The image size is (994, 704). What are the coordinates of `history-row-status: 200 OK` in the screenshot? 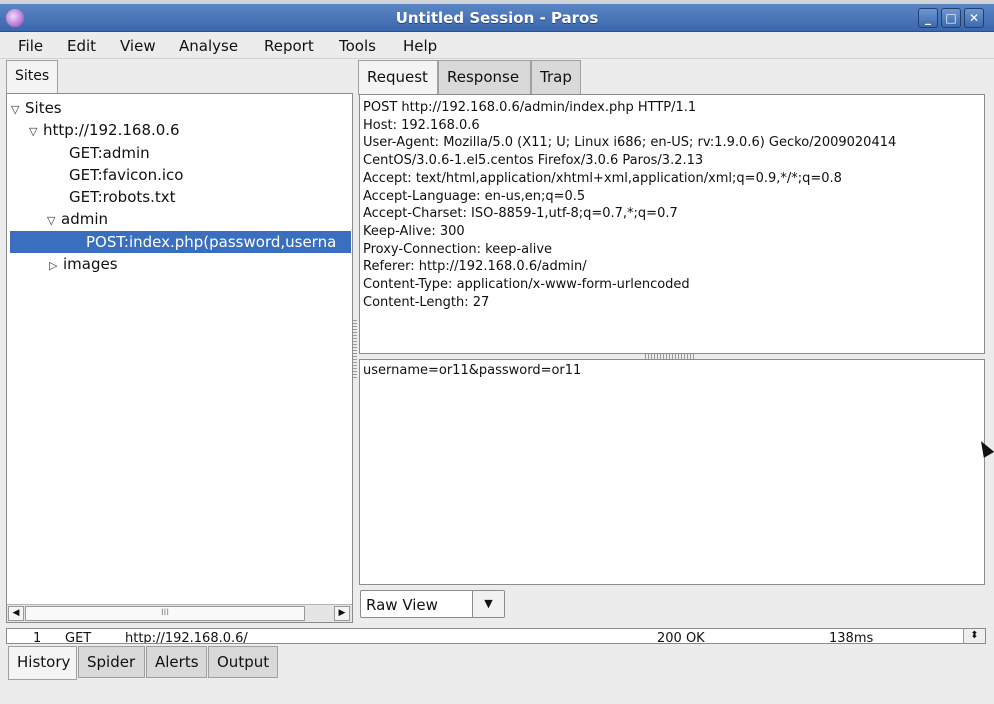 It's located at (681, 637).